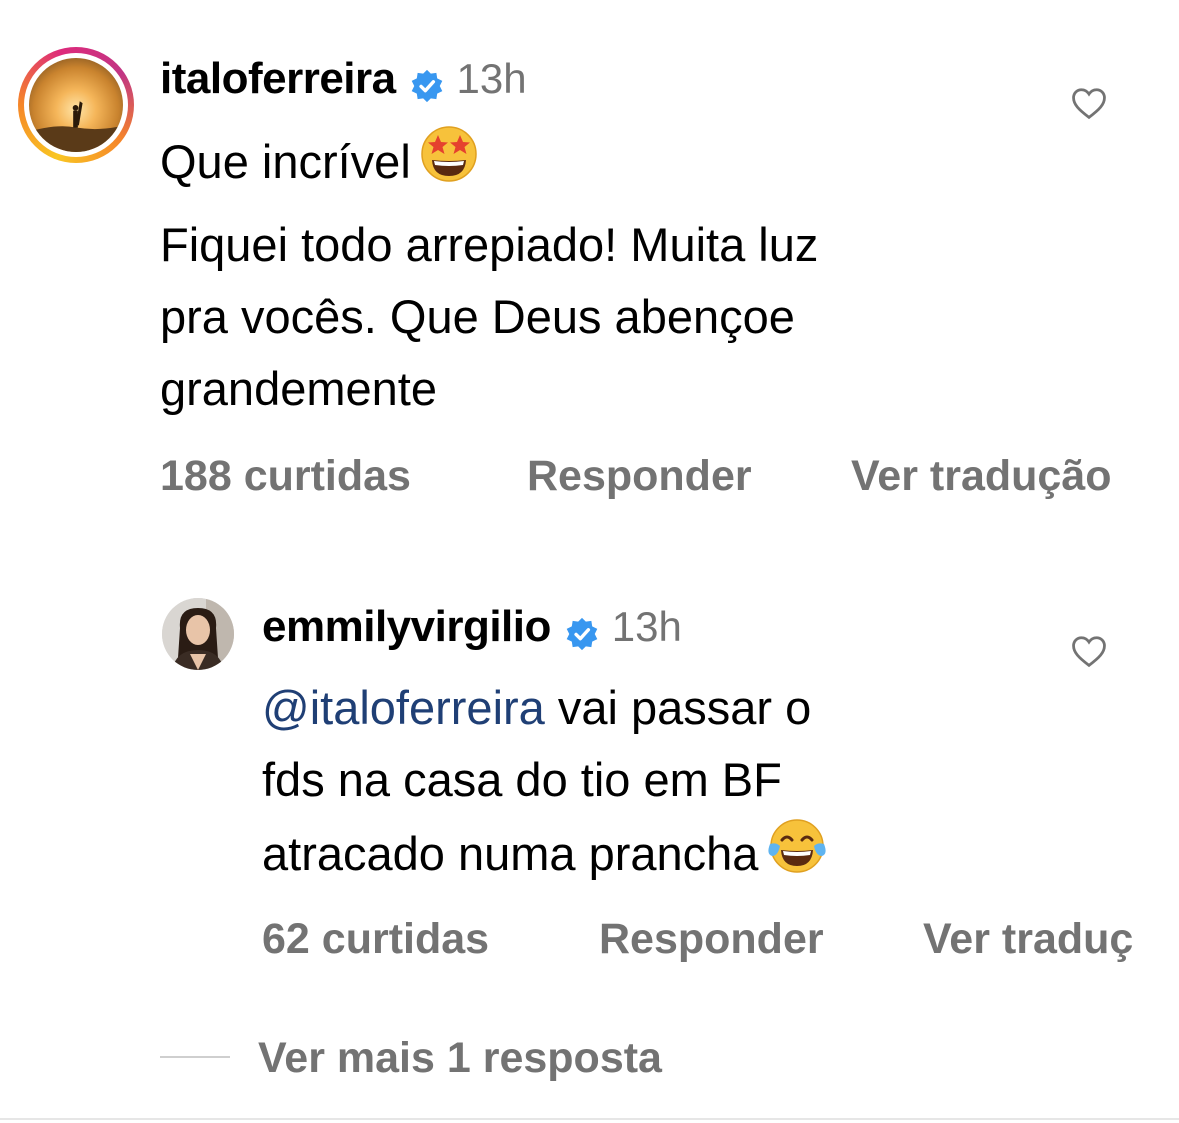 The width and height of the screenshot is (1179, 1123). What do you see at coordinates (449, 164) in the screenshot?
I see `star-struck-emoji-icon` at bounding box center [449, 164].